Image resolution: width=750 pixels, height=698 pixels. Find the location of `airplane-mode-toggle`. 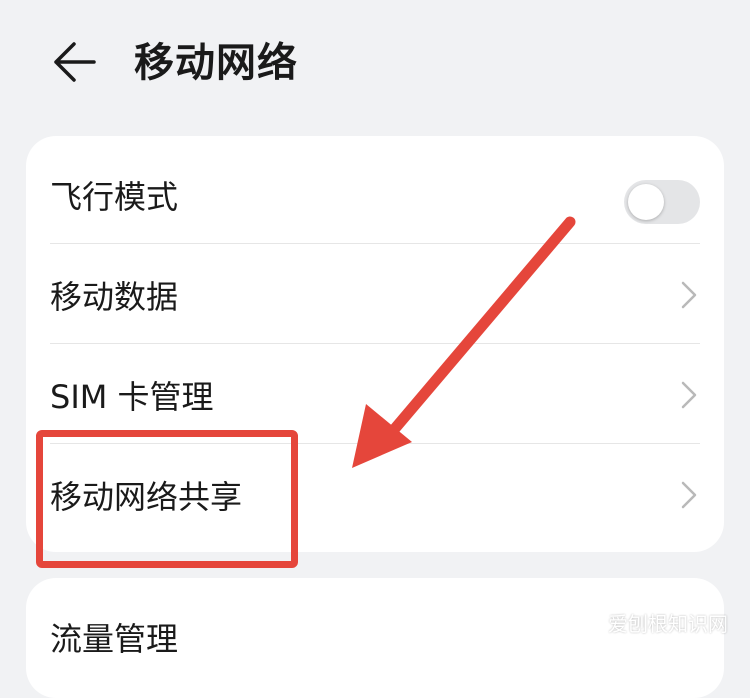

airplane-mode-toggle is located at coordinates (662, 202).